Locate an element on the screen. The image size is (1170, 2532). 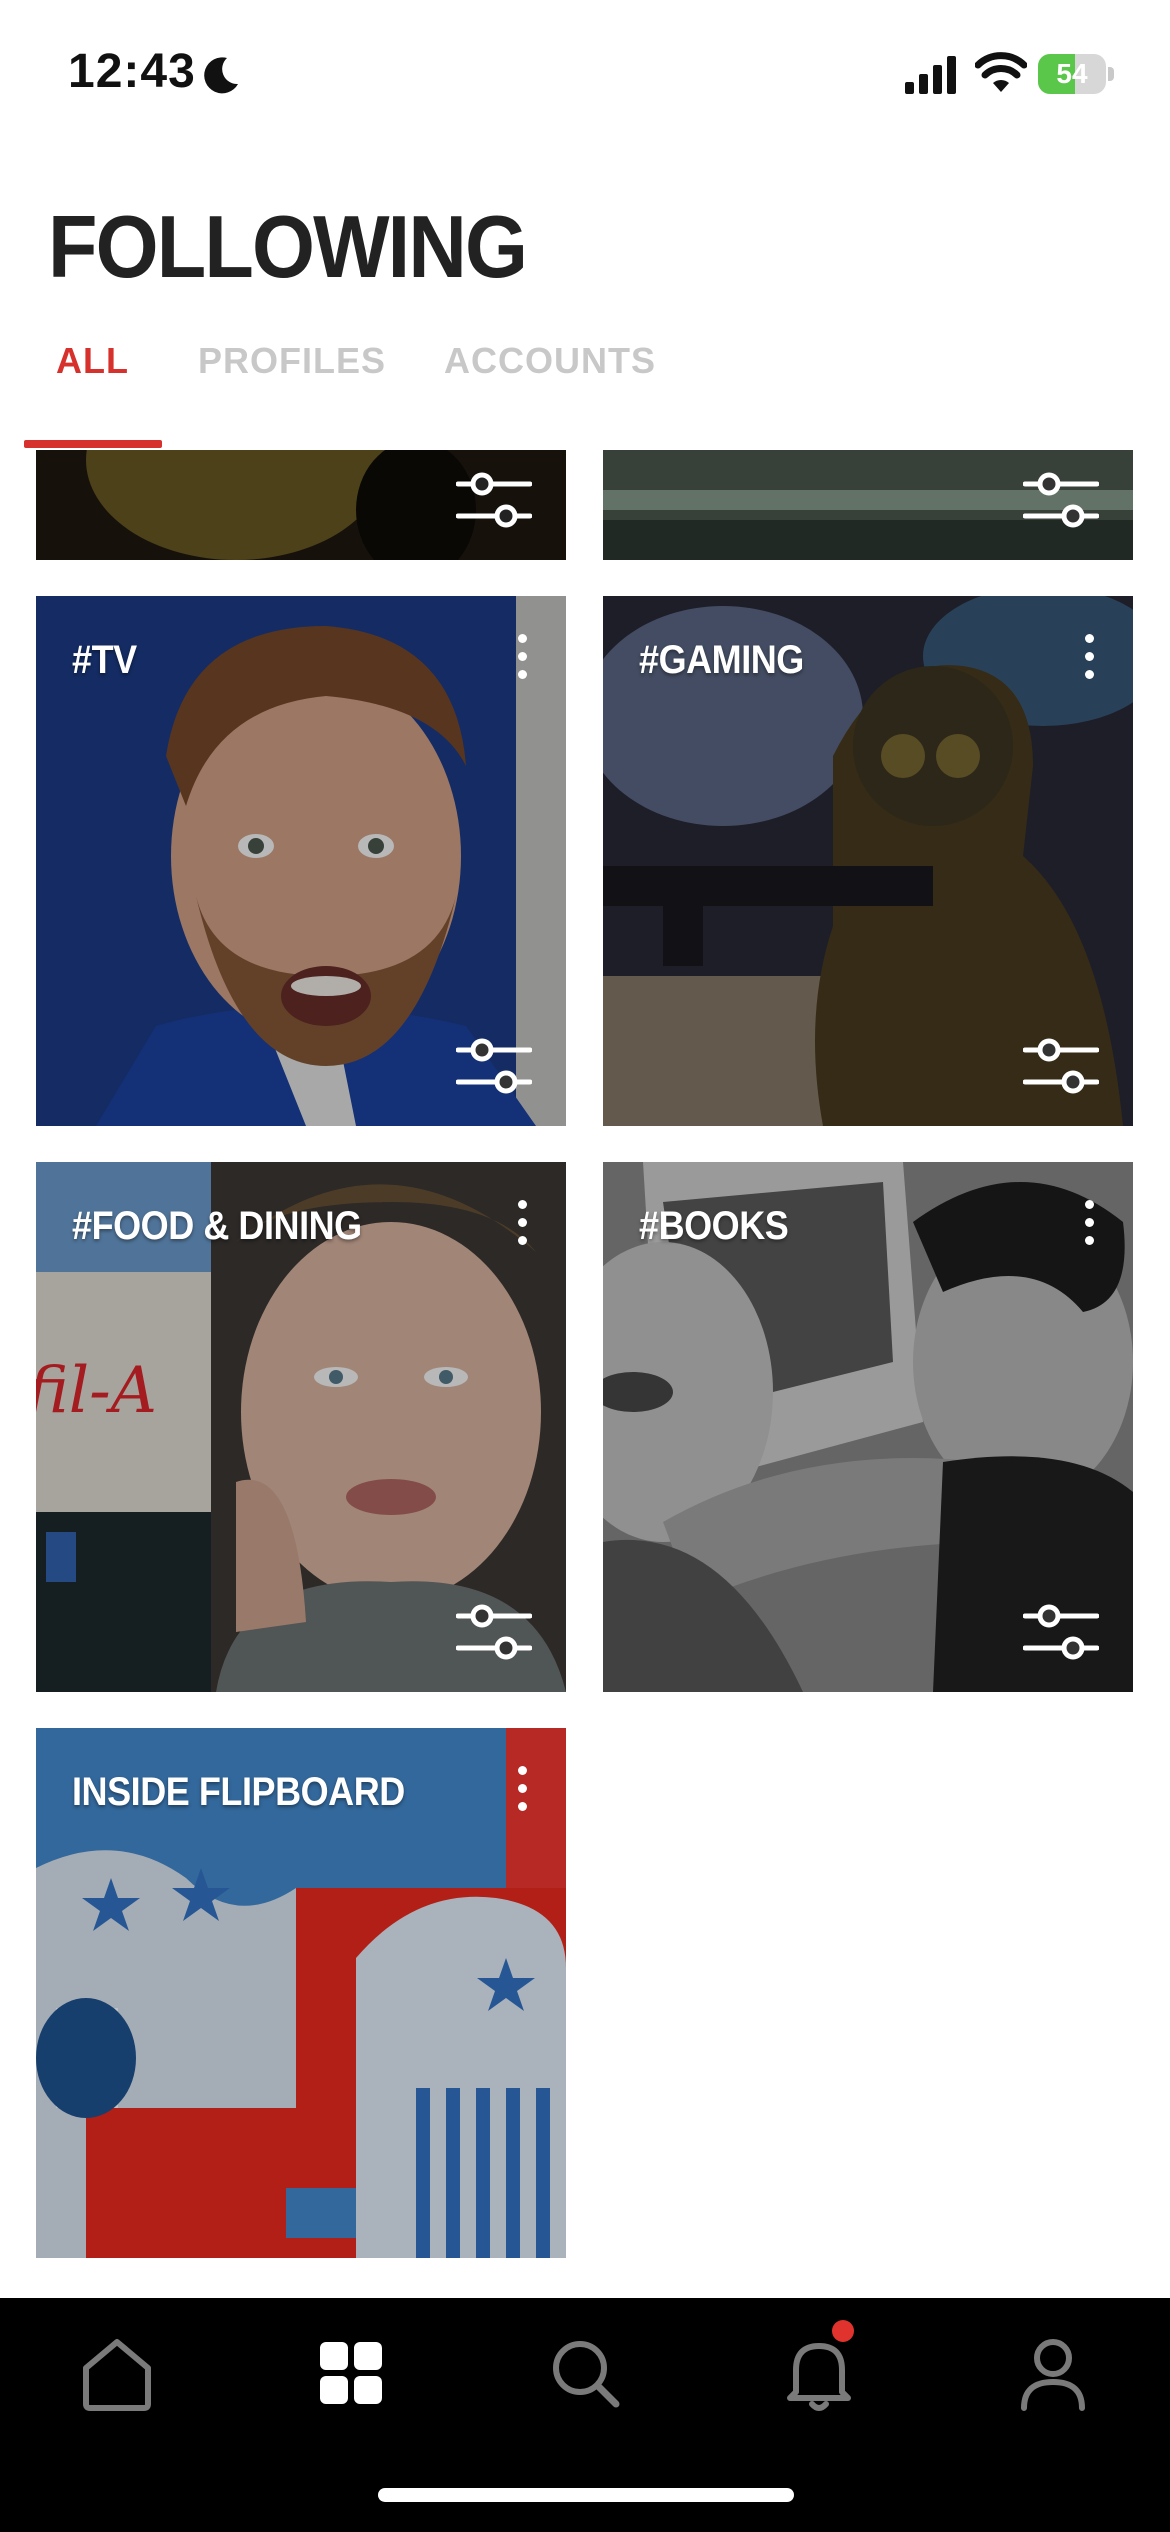
cellular-signal-icon is located at coordinates (930, 75).